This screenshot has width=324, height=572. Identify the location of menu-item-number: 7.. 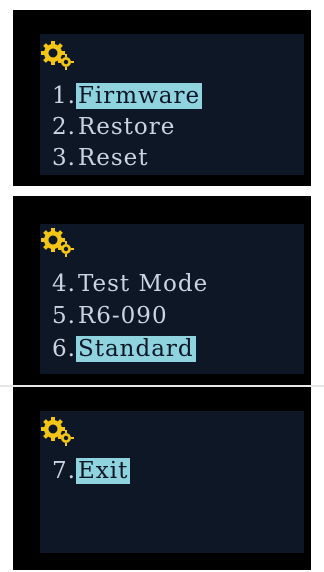
(64, 471).